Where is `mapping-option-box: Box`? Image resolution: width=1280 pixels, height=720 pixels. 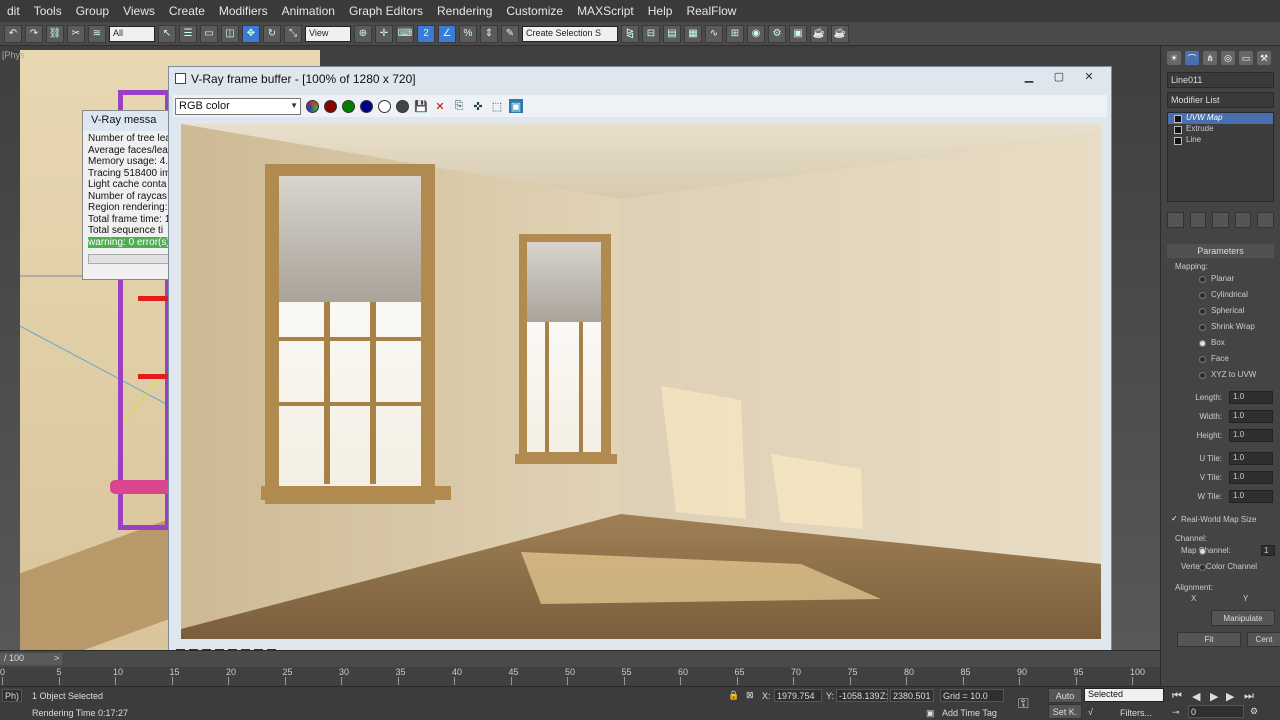
mapping-option-box: Box is located at coordinates (1220, 343).